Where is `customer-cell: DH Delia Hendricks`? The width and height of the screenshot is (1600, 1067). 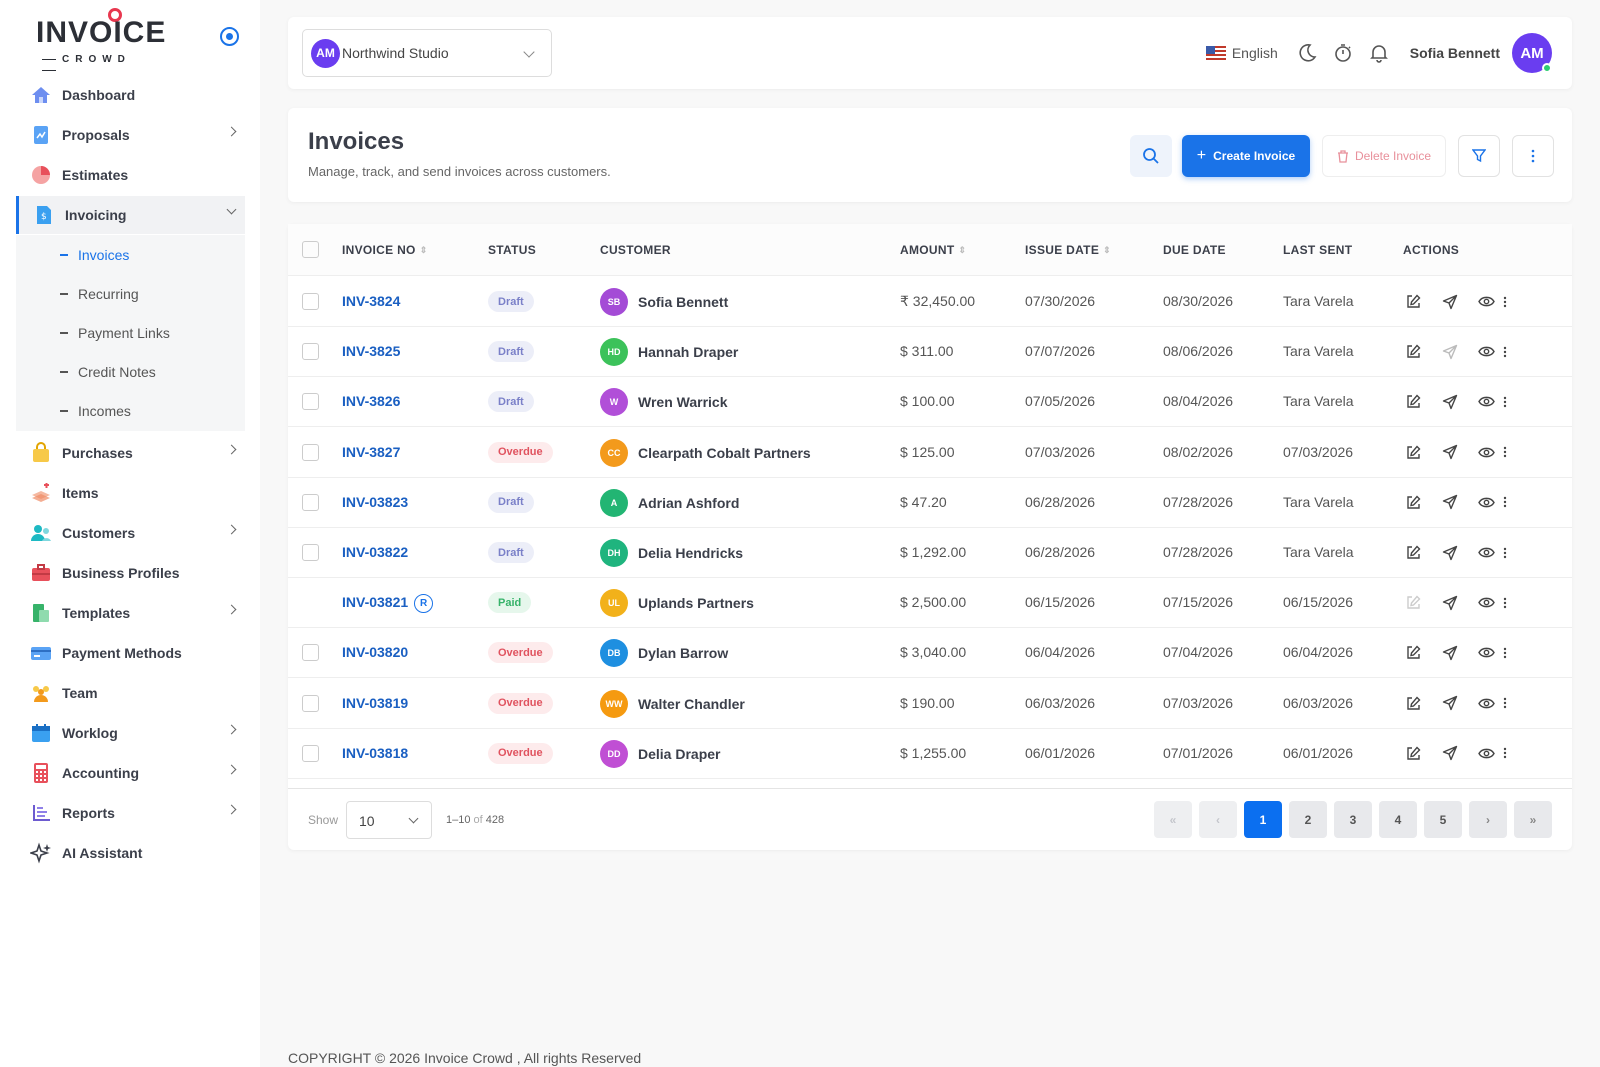
customer-cell: DH Delia Hendricks is located at coordinates (671, 553).